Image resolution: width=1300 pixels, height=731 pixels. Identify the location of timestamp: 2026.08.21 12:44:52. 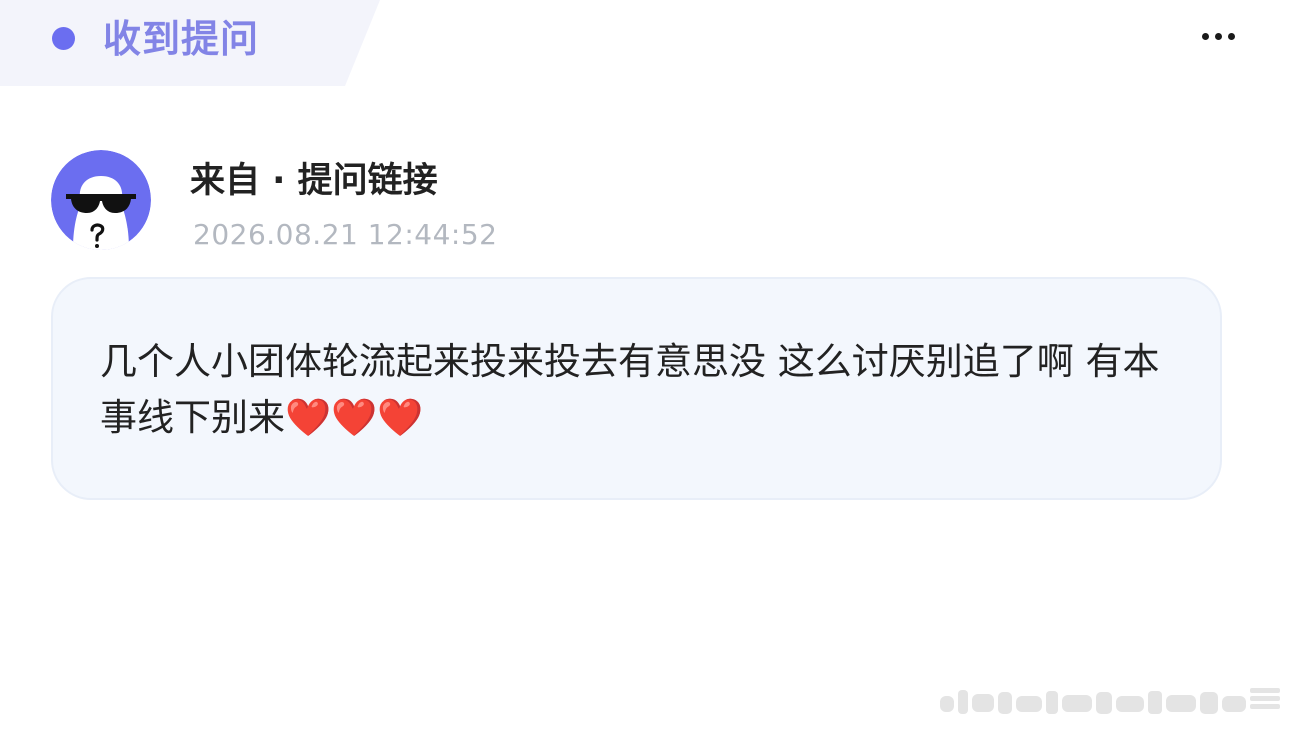
(345, 234).